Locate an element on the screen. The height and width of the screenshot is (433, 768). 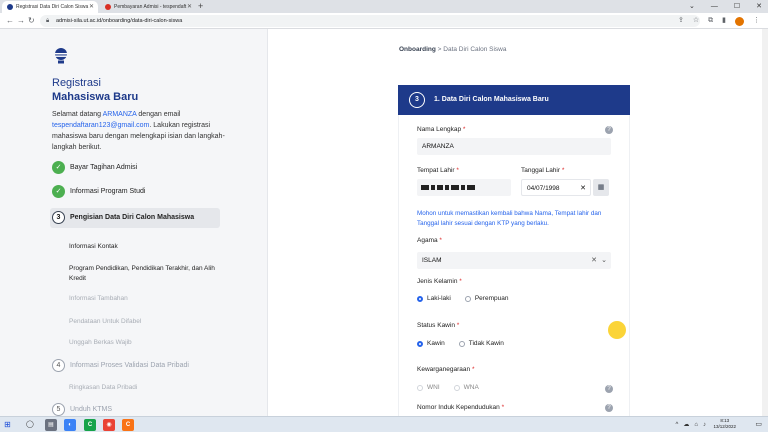
radio-perempuan: Perempuan is located at coordinates (486, 298).